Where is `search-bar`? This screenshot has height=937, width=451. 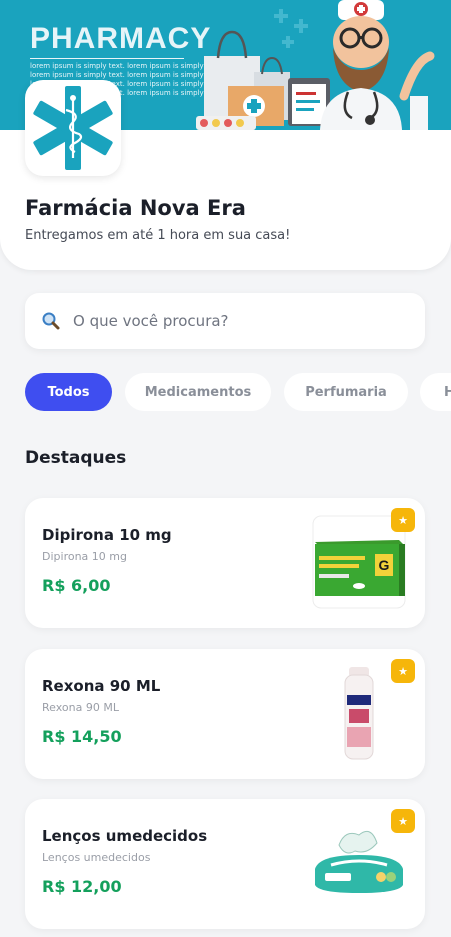
search-bar is located at coordinates (225, 321).